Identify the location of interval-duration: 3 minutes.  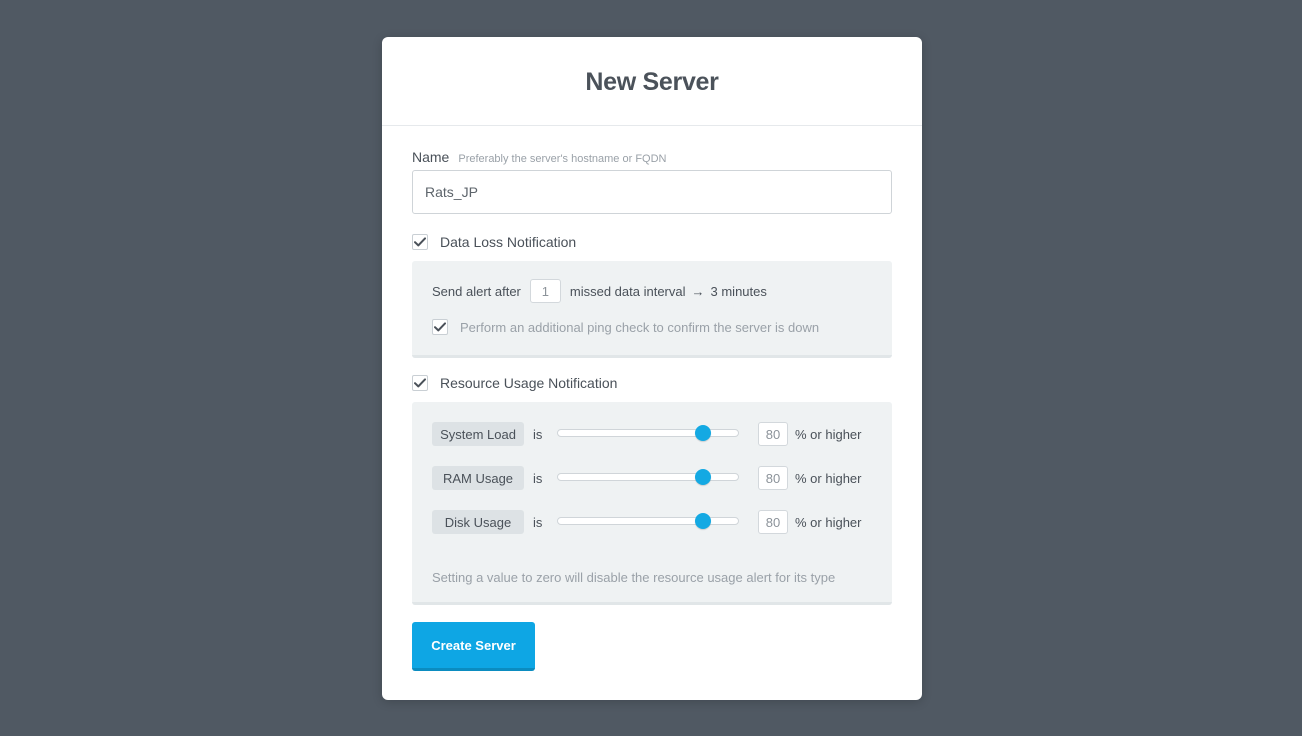
(738, 291).